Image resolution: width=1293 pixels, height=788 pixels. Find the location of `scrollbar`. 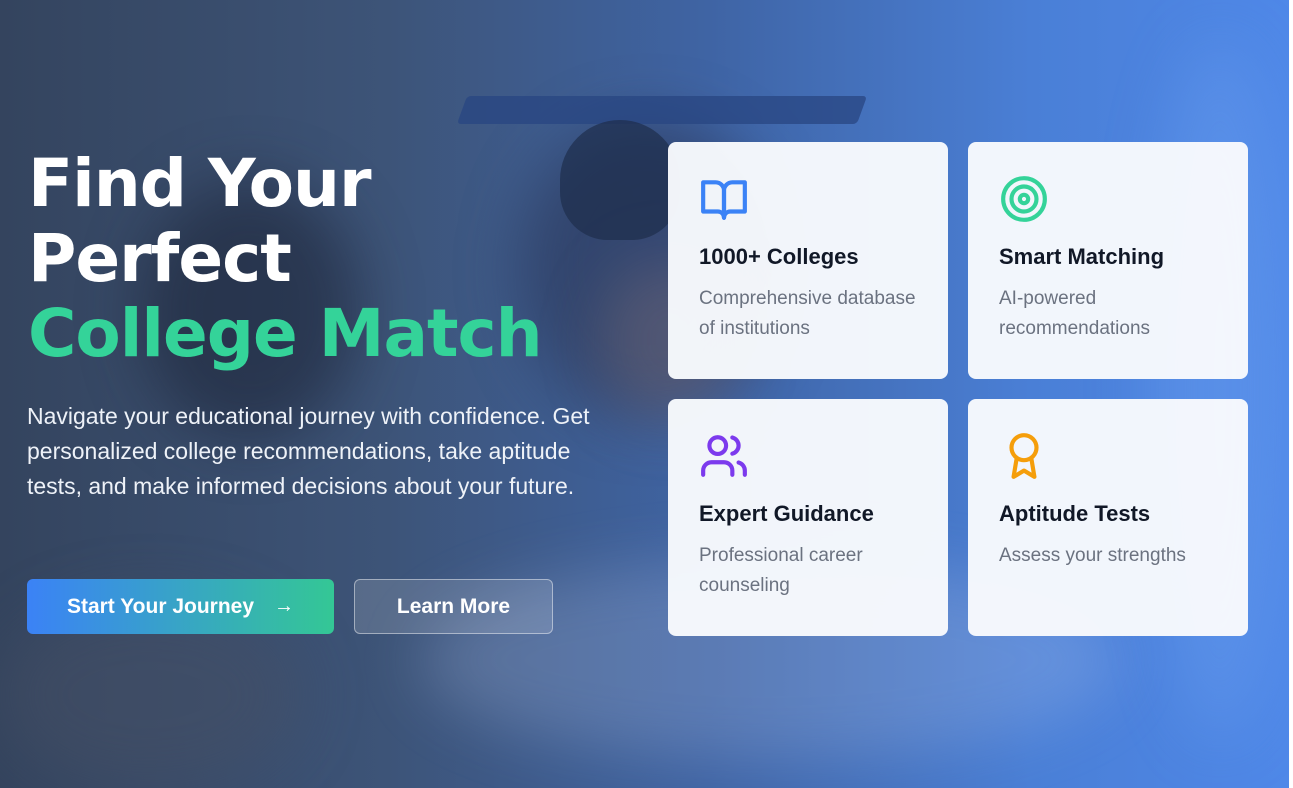

scrollbar is located at coordinates (1291, 394).